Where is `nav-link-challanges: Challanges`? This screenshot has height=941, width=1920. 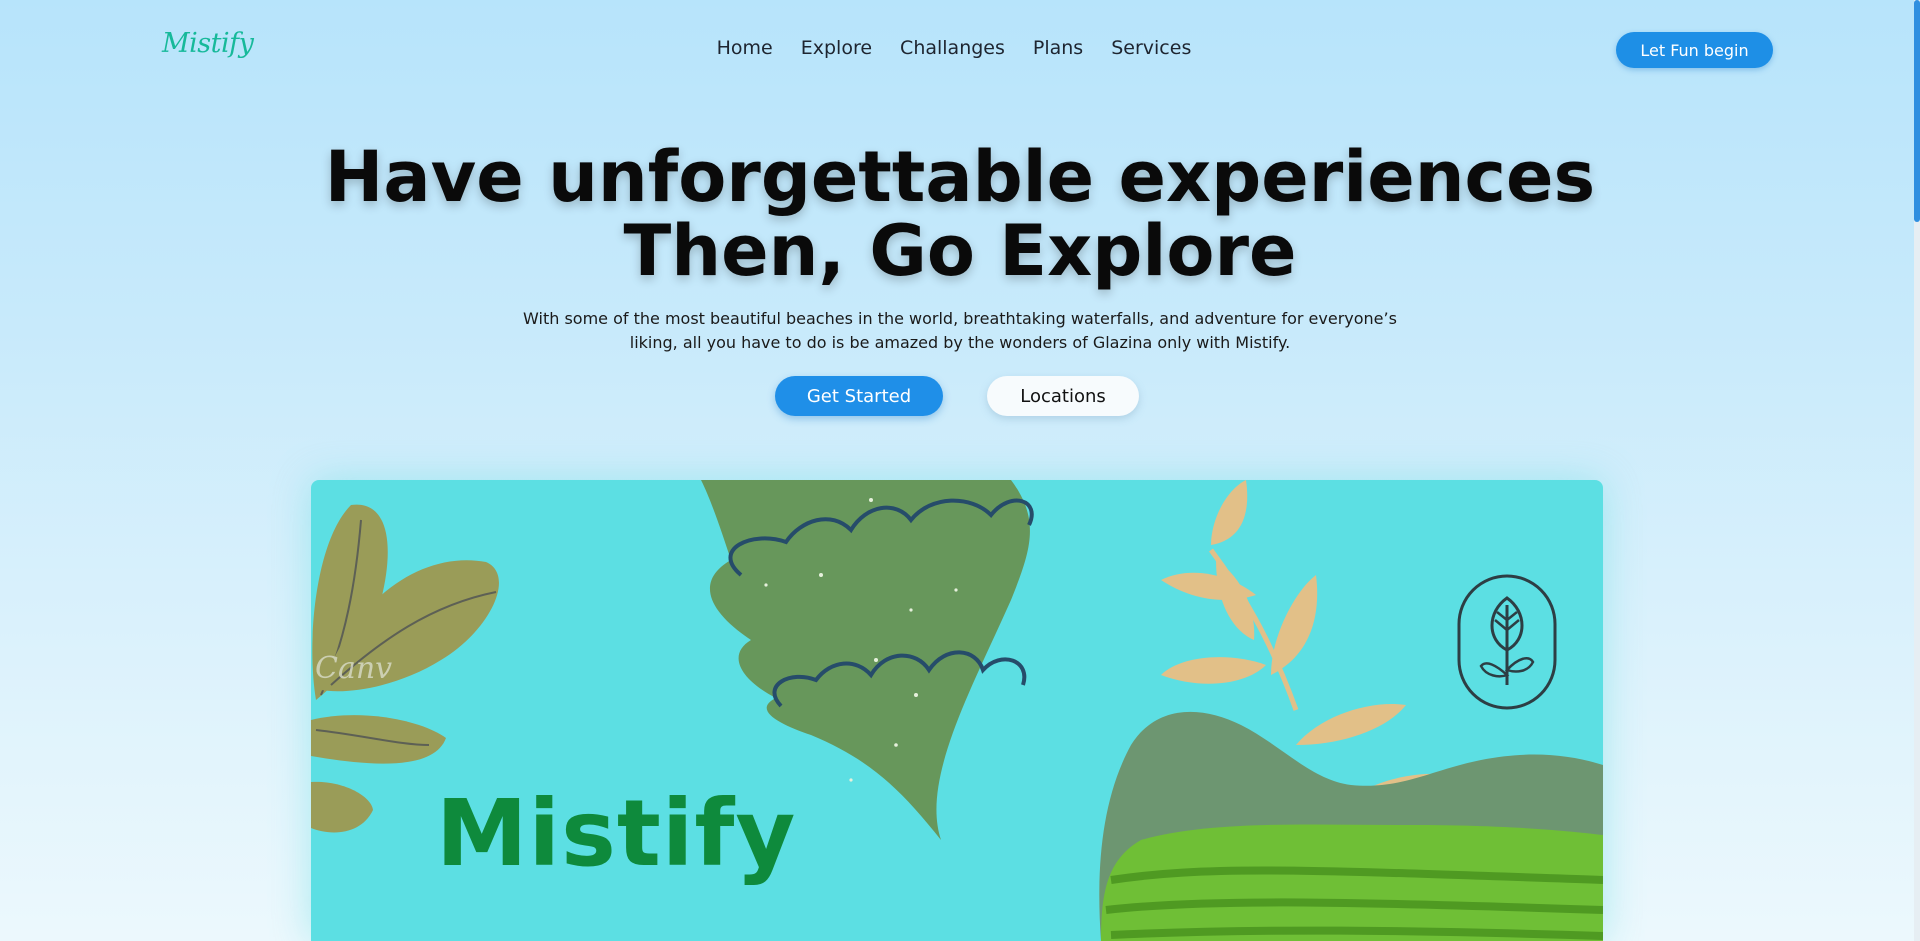
nav-link-challanges: Challanges is located at coordinates (952, 48).